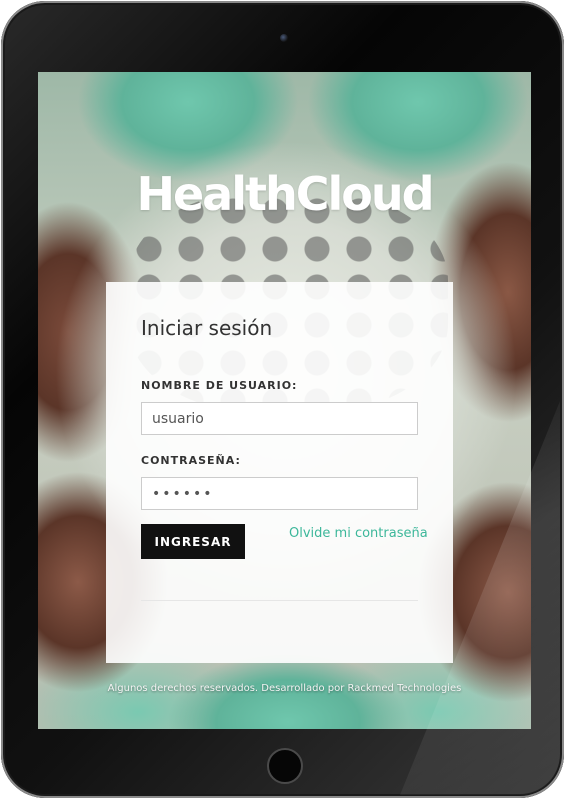 Image resolution: width=567 pixels, height=800 pixels. Describe the element at coordinates (284, 38) in the screenshot. I see `camera-icon` at that location.